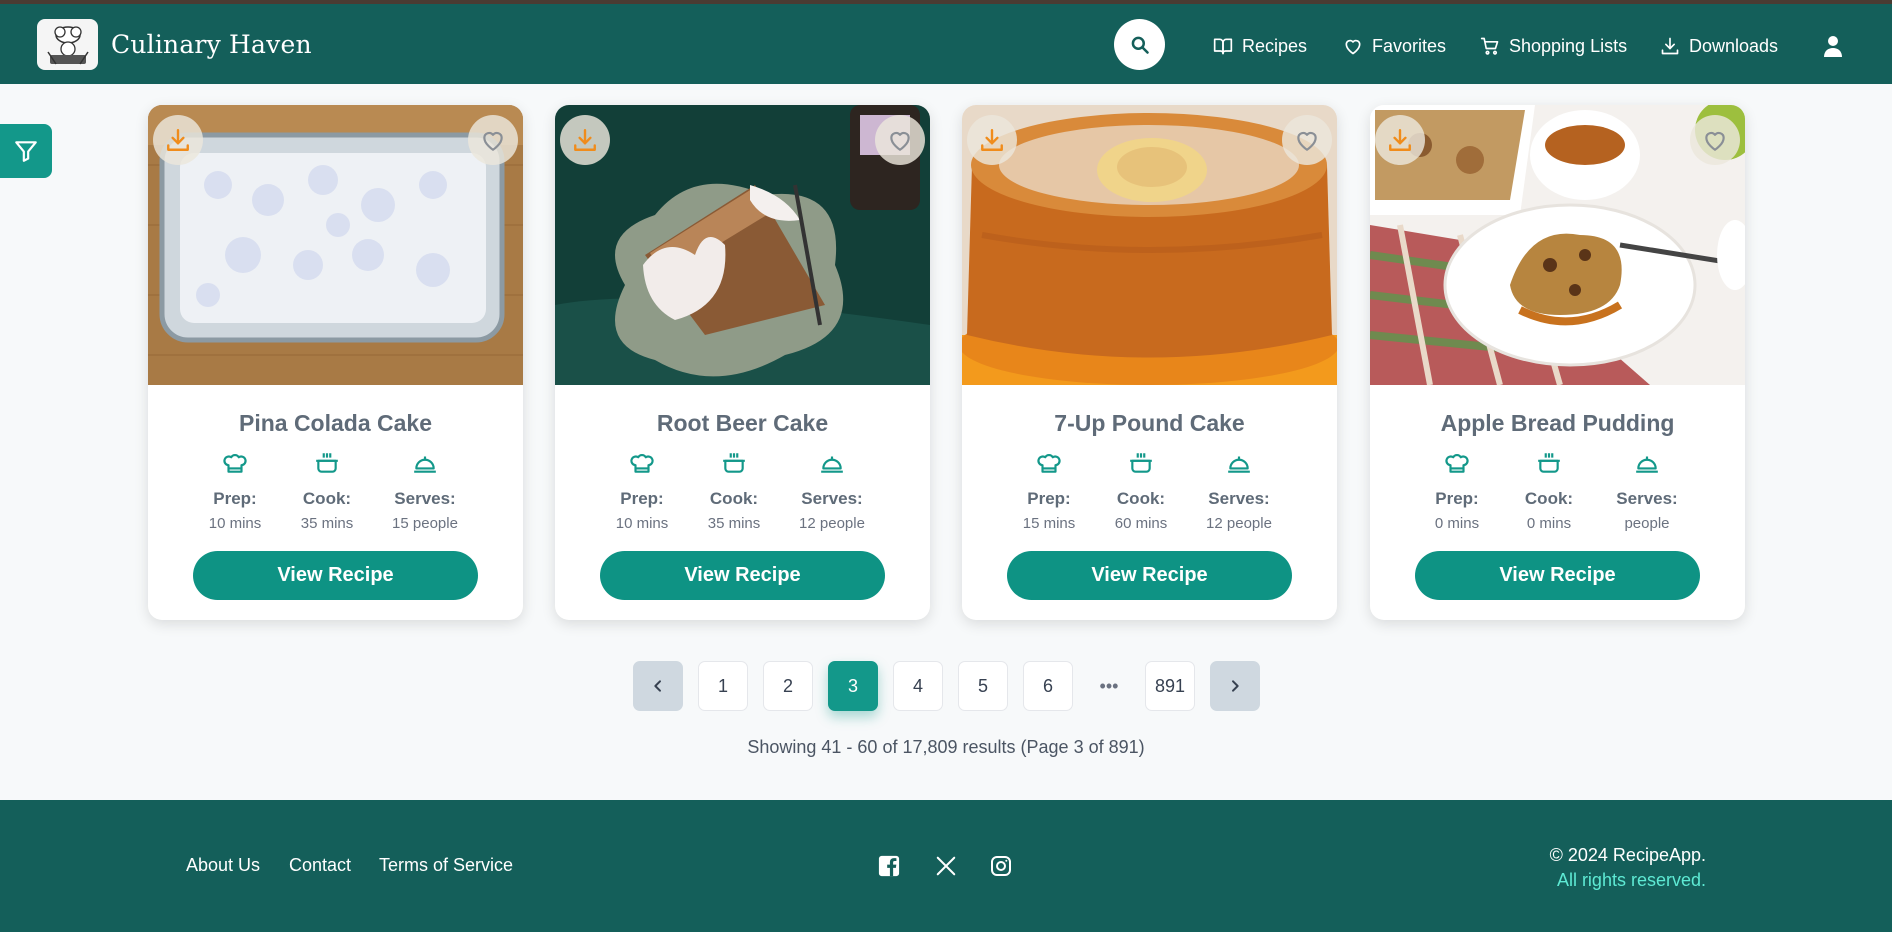 The width and height of the screenshot is (1892, 932). What do you see at coordinates (918, 686) in the screenshot?
I see `page-button-4: 4` at bounding box center [918, 686].